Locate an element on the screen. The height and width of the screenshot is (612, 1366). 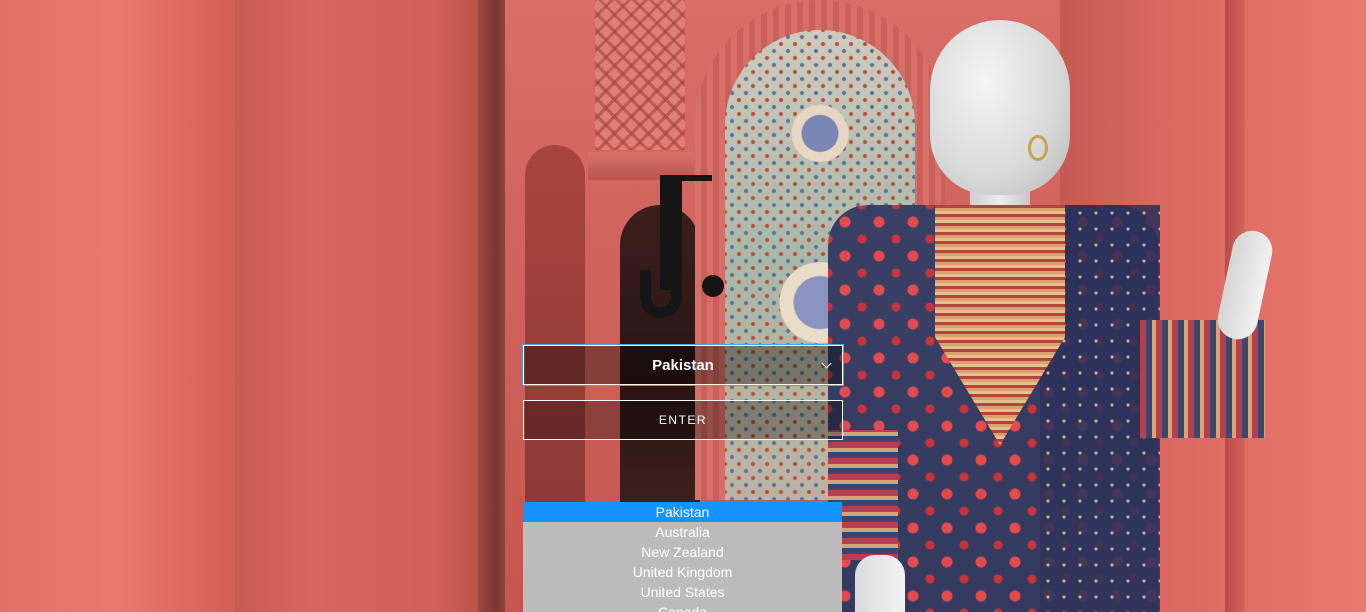
mannequin-head is located at coordinates (1000, 107).